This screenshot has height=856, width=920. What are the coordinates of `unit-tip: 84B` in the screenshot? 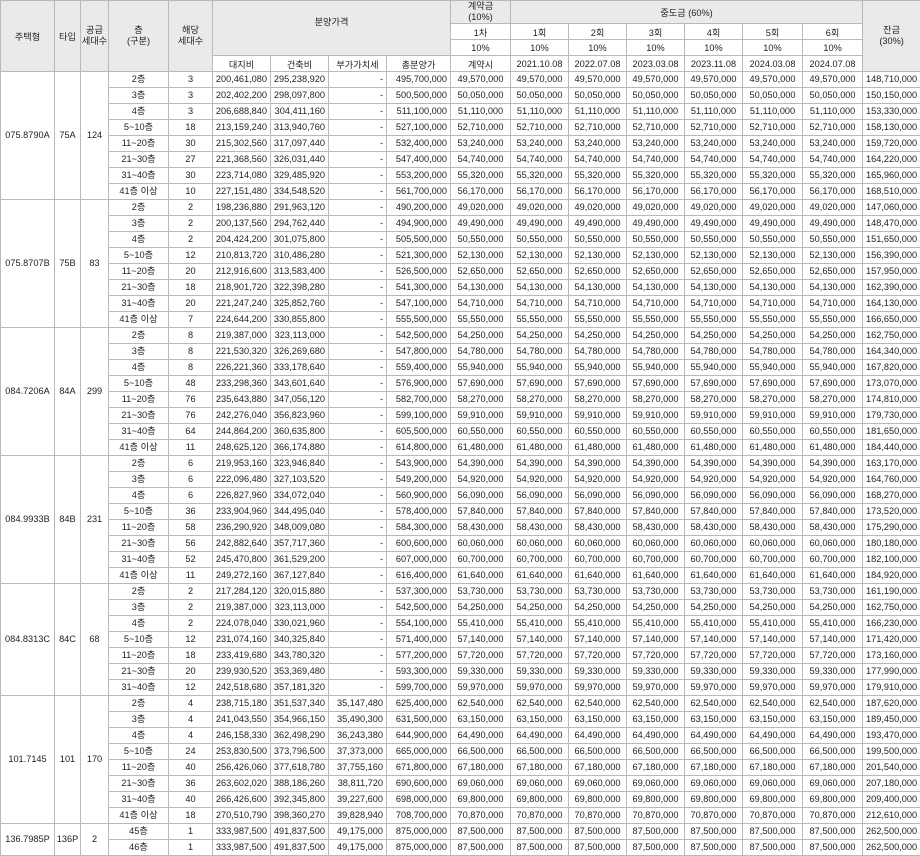 It's located at (68, 520).